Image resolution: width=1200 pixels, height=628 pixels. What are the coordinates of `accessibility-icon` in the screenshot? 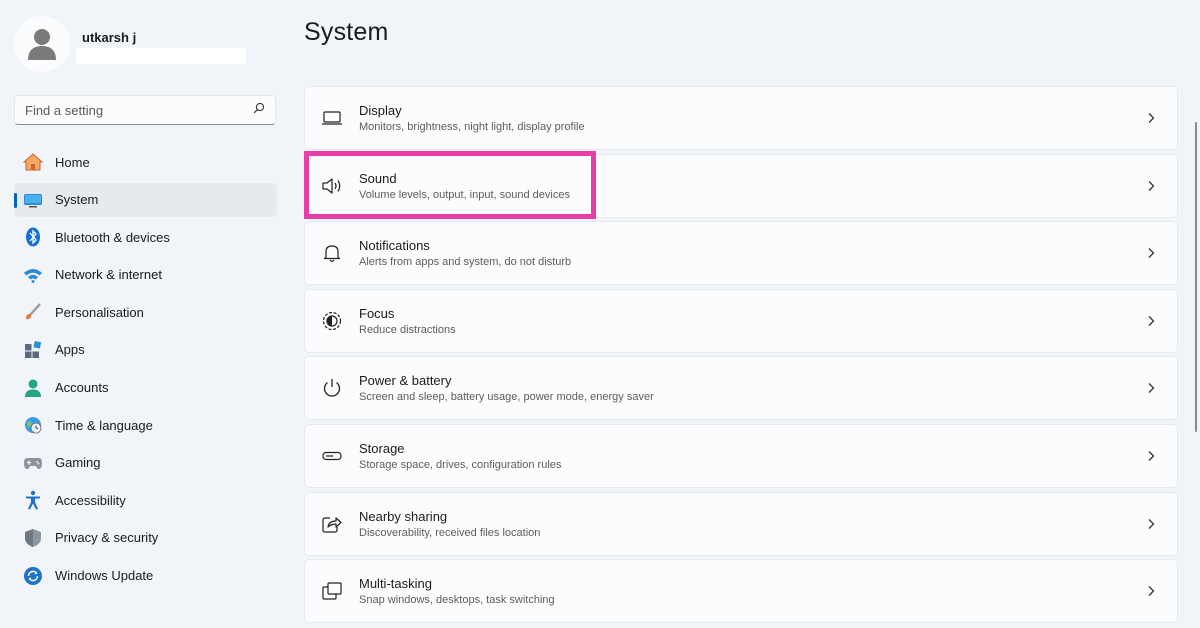 It's located at (33, 500).